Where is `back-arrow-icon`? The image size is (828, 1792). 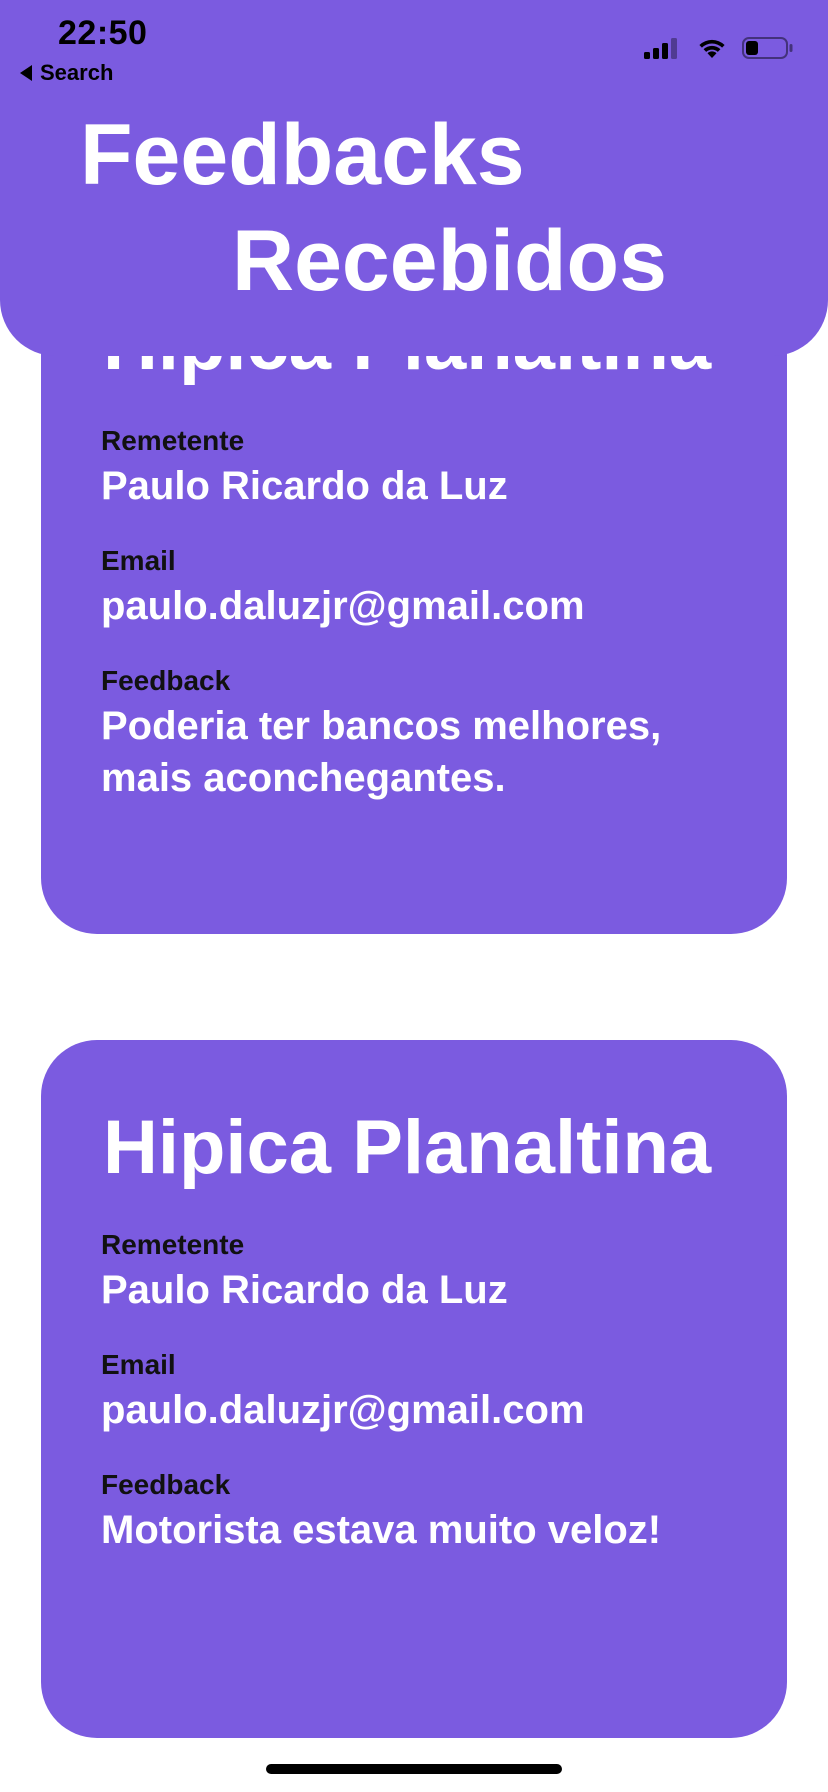
back-arrow-icon is located at coordinates (26, 73).